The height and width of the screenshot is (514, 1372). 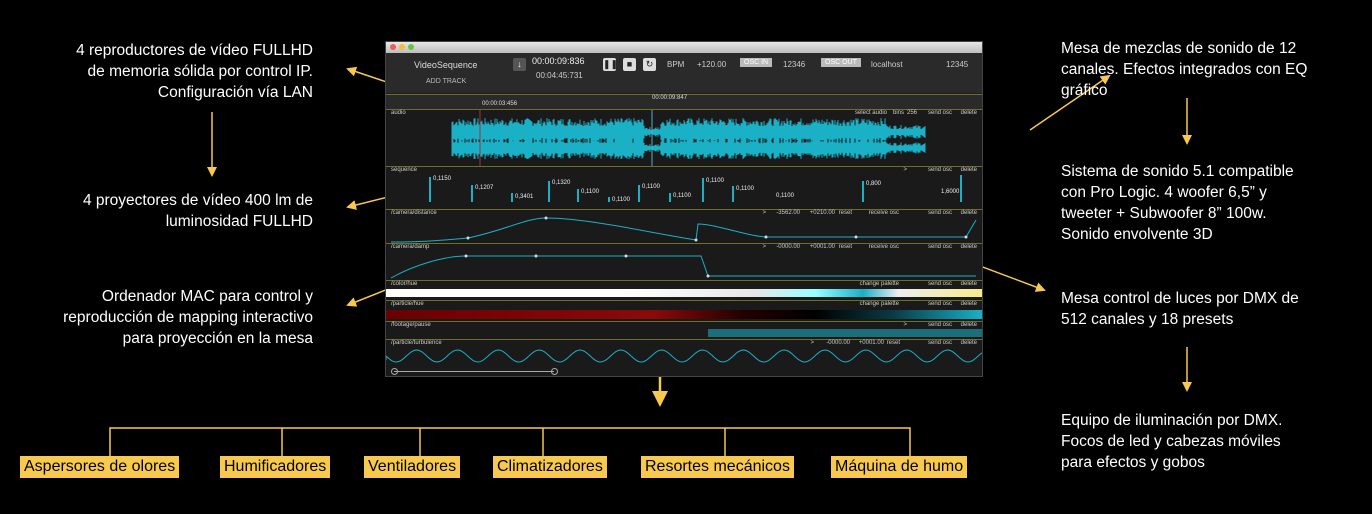 What do you see at coordinates (629, 64) in the screenshot?
I see `stop-icon: ■` at bounding box center [629, 64].